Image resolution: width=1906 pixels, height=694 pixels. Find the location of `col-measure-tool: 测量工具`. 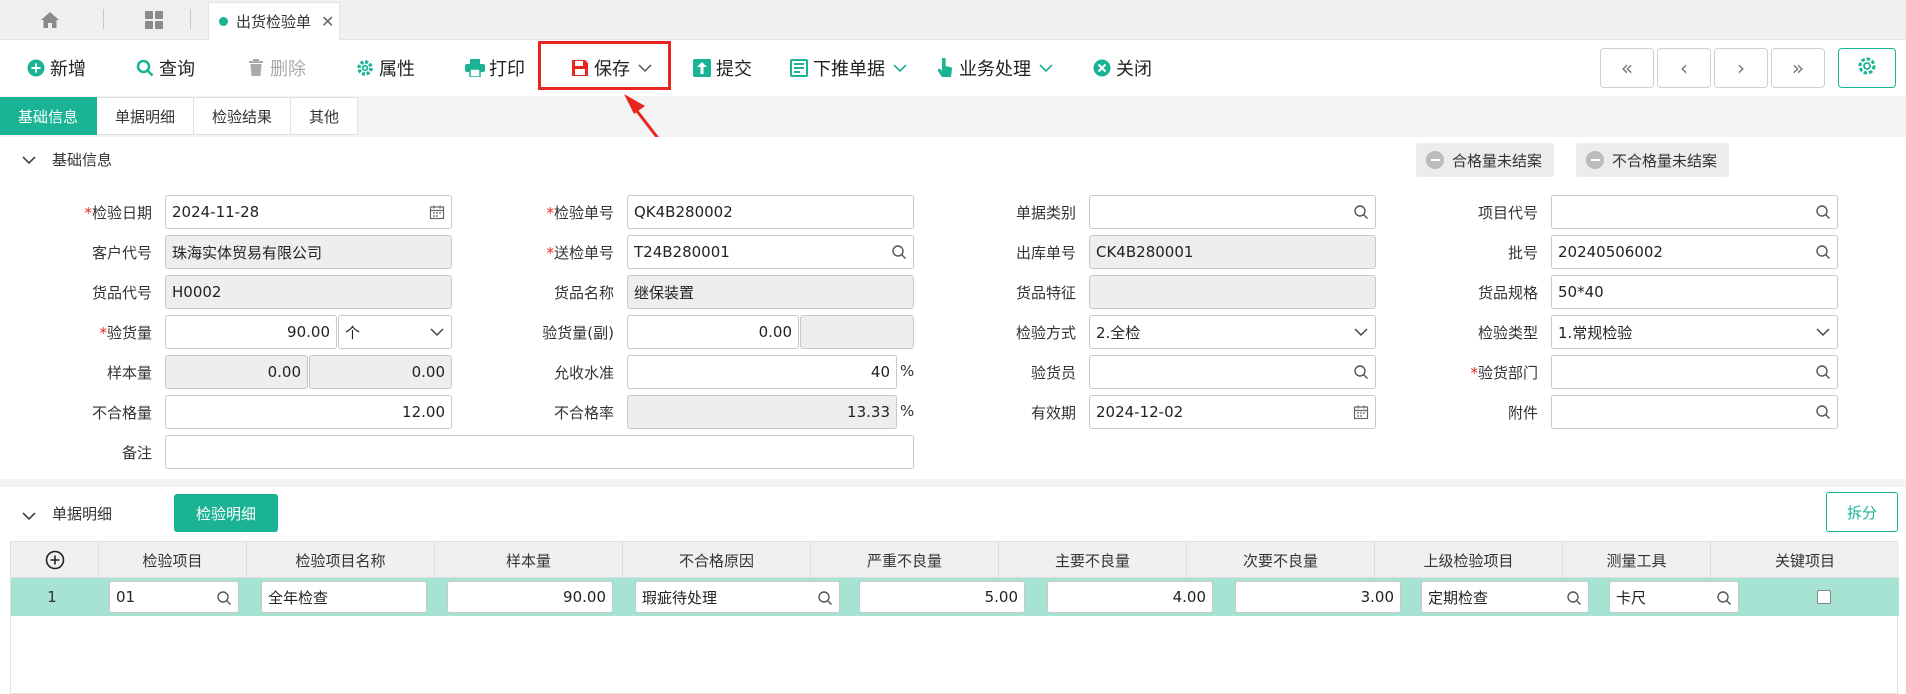

col-measure-tool: 测量工具 is located at coordinates (1637, 560).